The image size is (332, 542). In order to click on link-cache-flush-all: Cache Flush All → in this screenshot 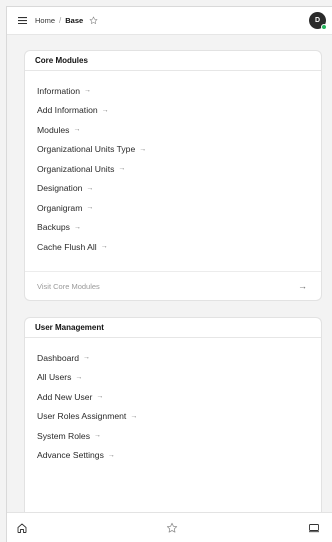, I will do `click(179, 247)`.